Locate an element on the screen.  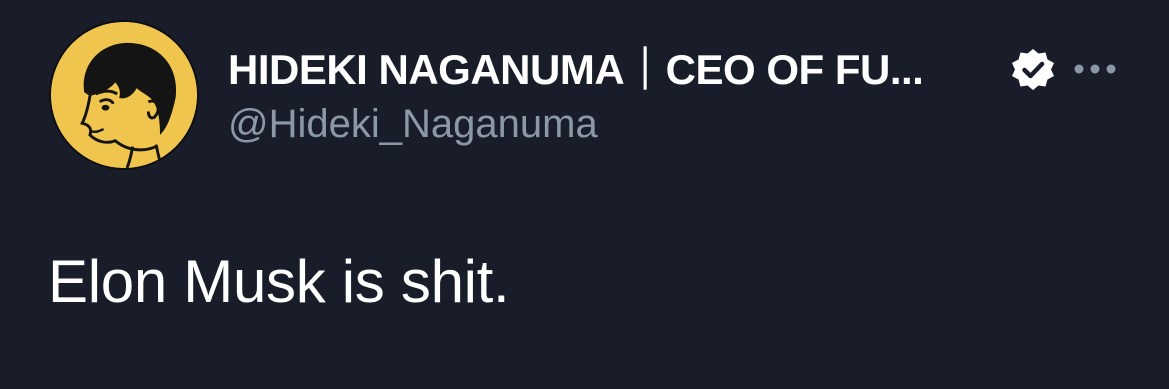
cartoon-portrait-avatar-icon is located at coordinates (124, 95).